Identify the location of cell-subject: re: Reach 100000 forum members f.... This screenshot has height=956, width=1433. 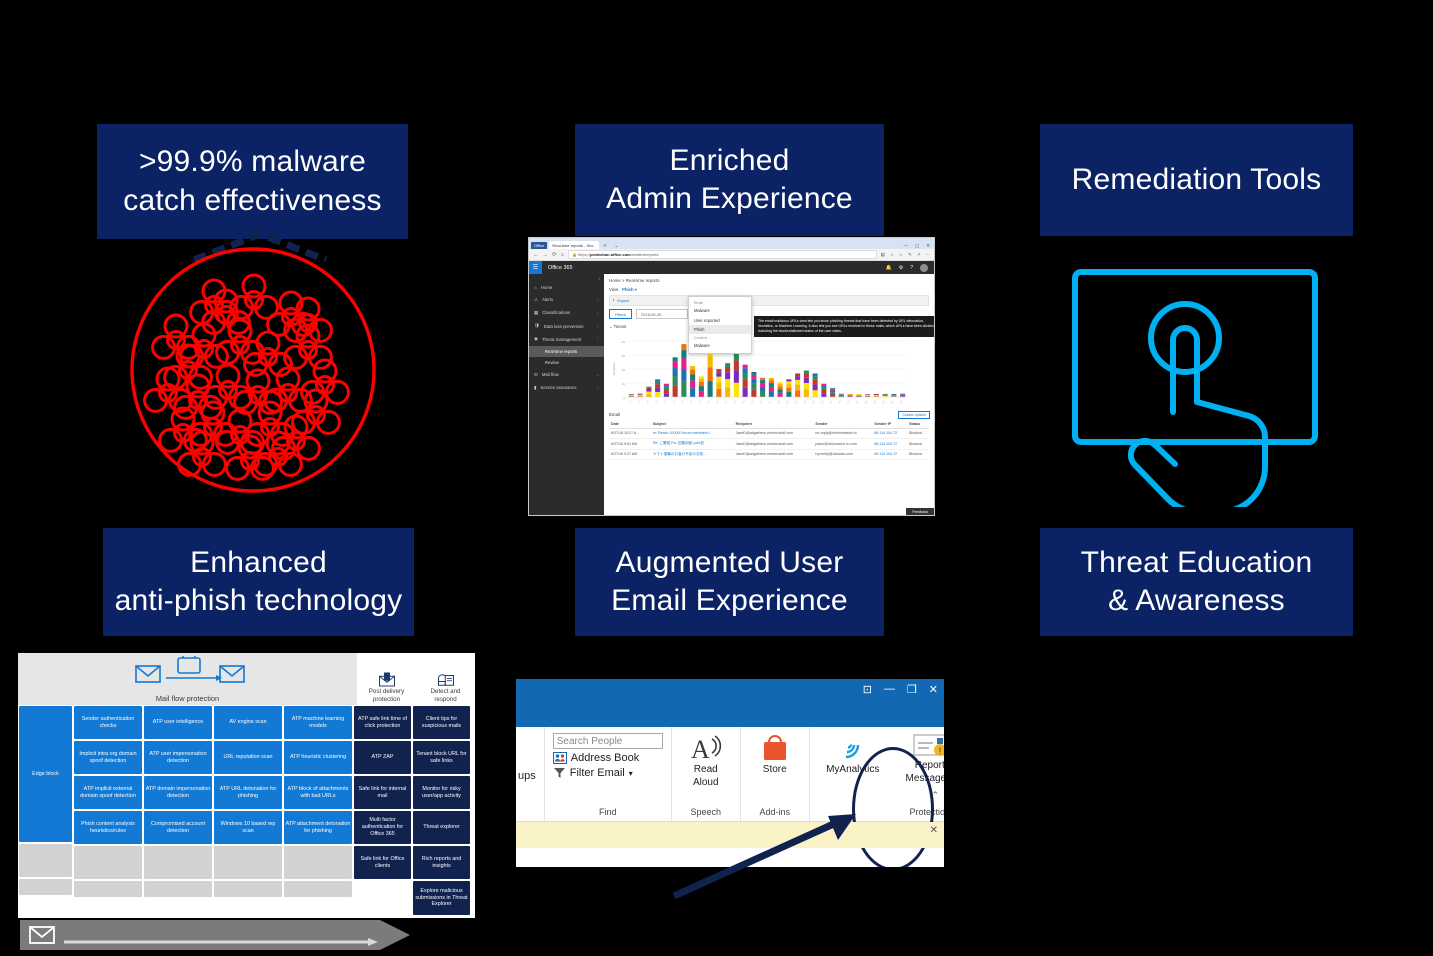
(692, 433).